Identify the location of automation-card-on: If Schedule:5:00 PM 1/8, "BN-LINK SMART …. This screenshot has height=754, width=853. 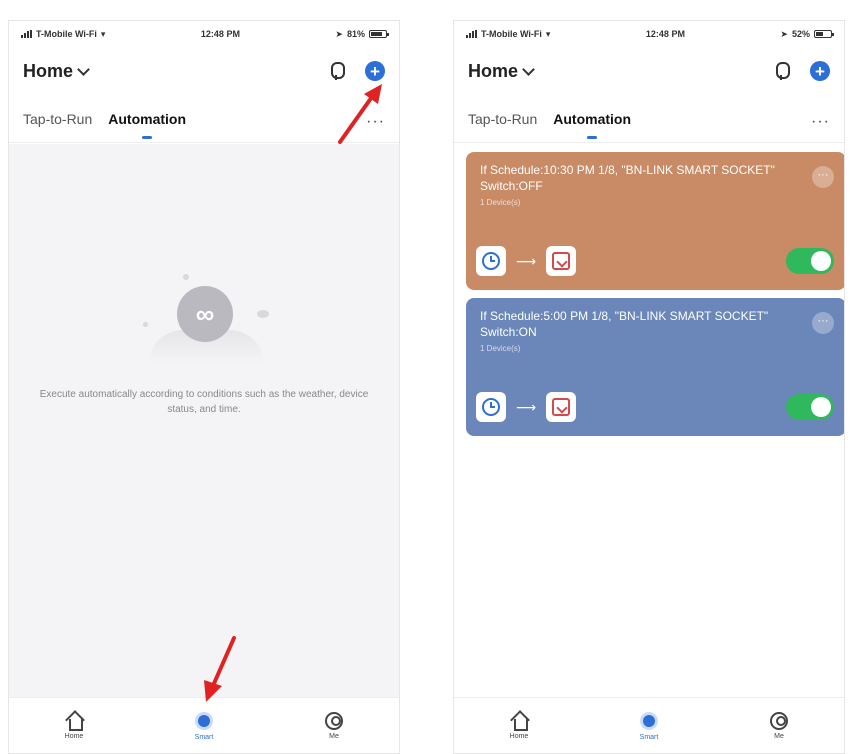
(655, 367).